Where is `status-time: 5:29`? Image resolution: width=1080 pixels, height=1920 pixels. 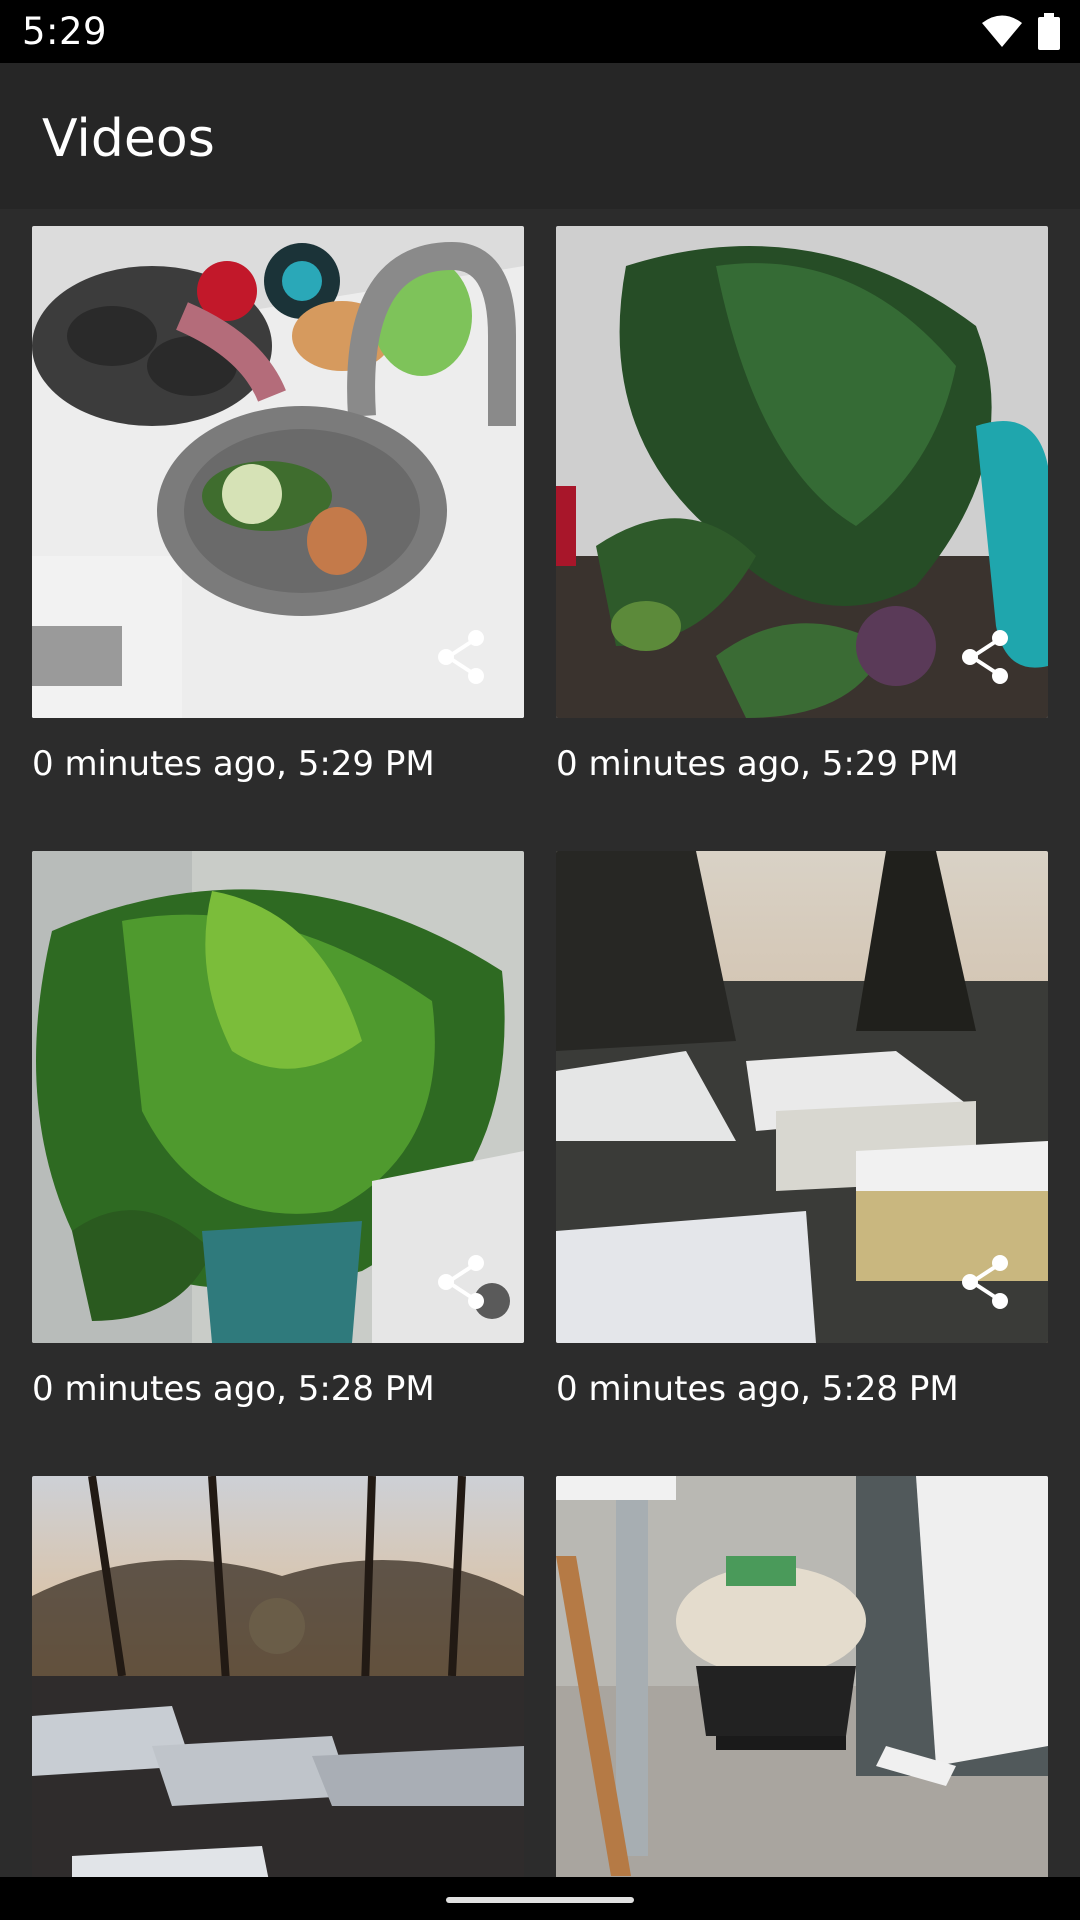 status-time: 5:29 is located at coordinates (65, 31).